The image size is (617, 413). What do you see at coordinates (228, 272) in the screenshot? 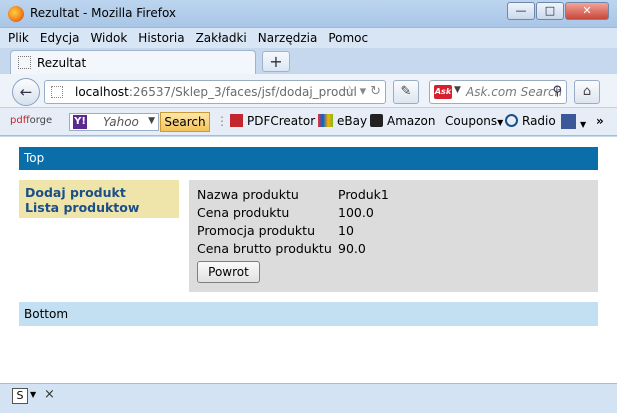
I see `powrot-button: Powrot` at bounding box center [228, 272].